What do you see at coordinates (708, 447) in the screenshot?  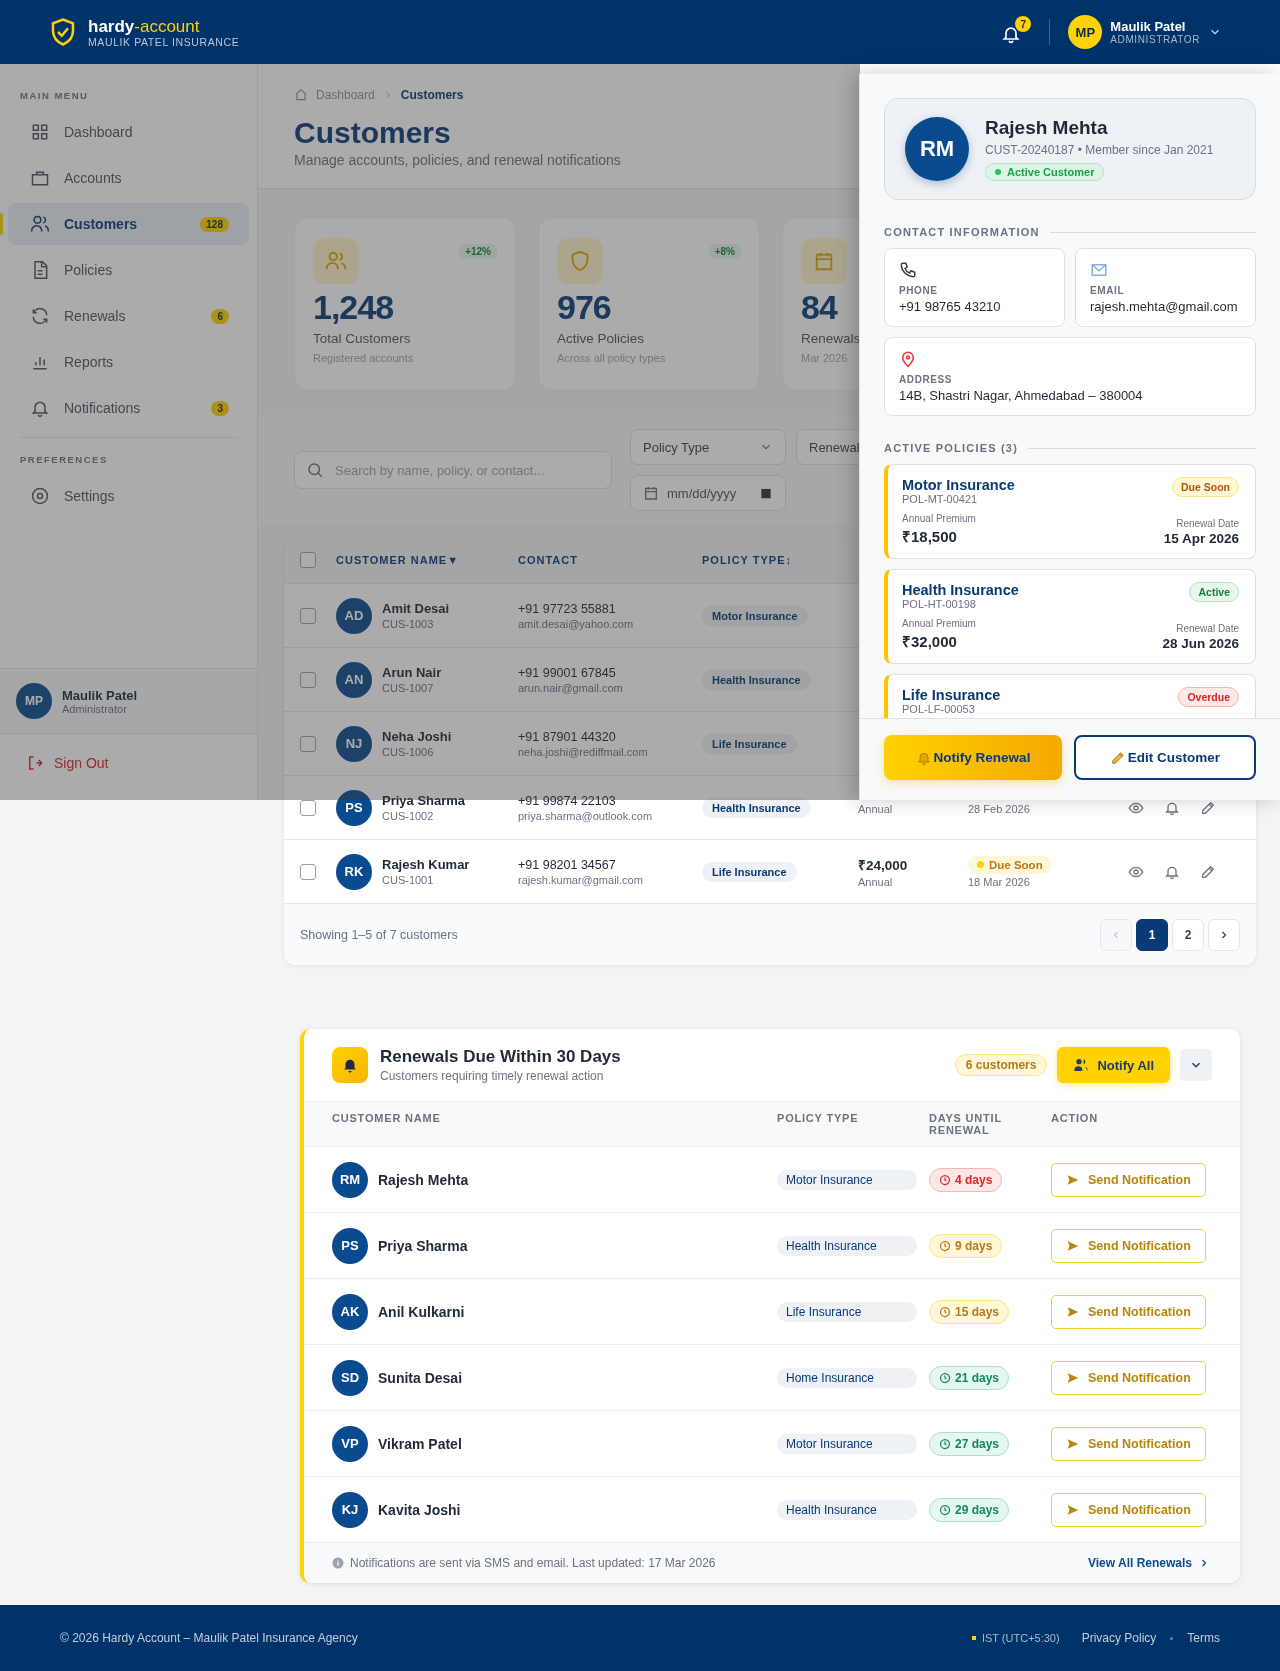 I see `filter-dropdown: Policy Type` at bounding box center [708, 447].